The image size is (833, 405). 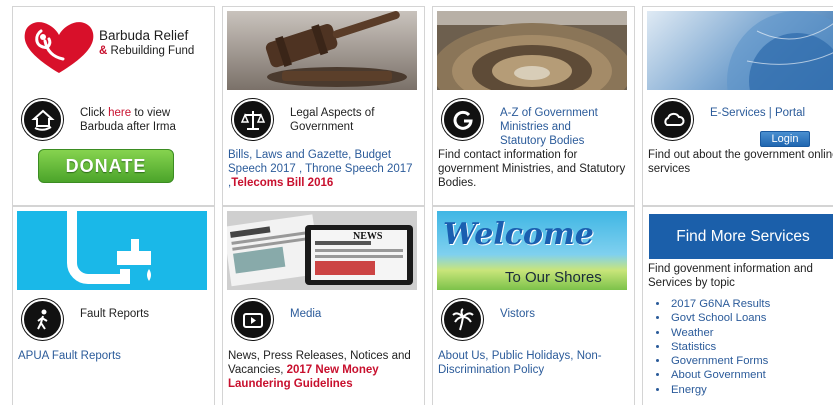 I want to click on heart-logo-icon, so click(x=59, y=47).